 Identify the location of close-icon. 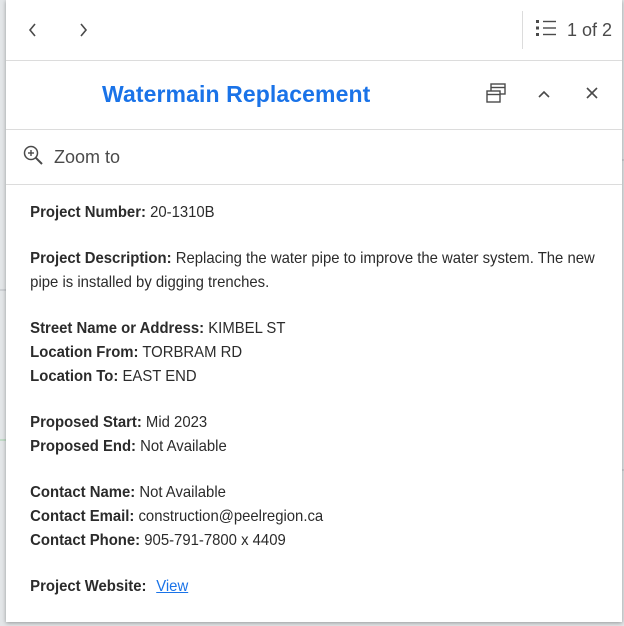
(592, 95).